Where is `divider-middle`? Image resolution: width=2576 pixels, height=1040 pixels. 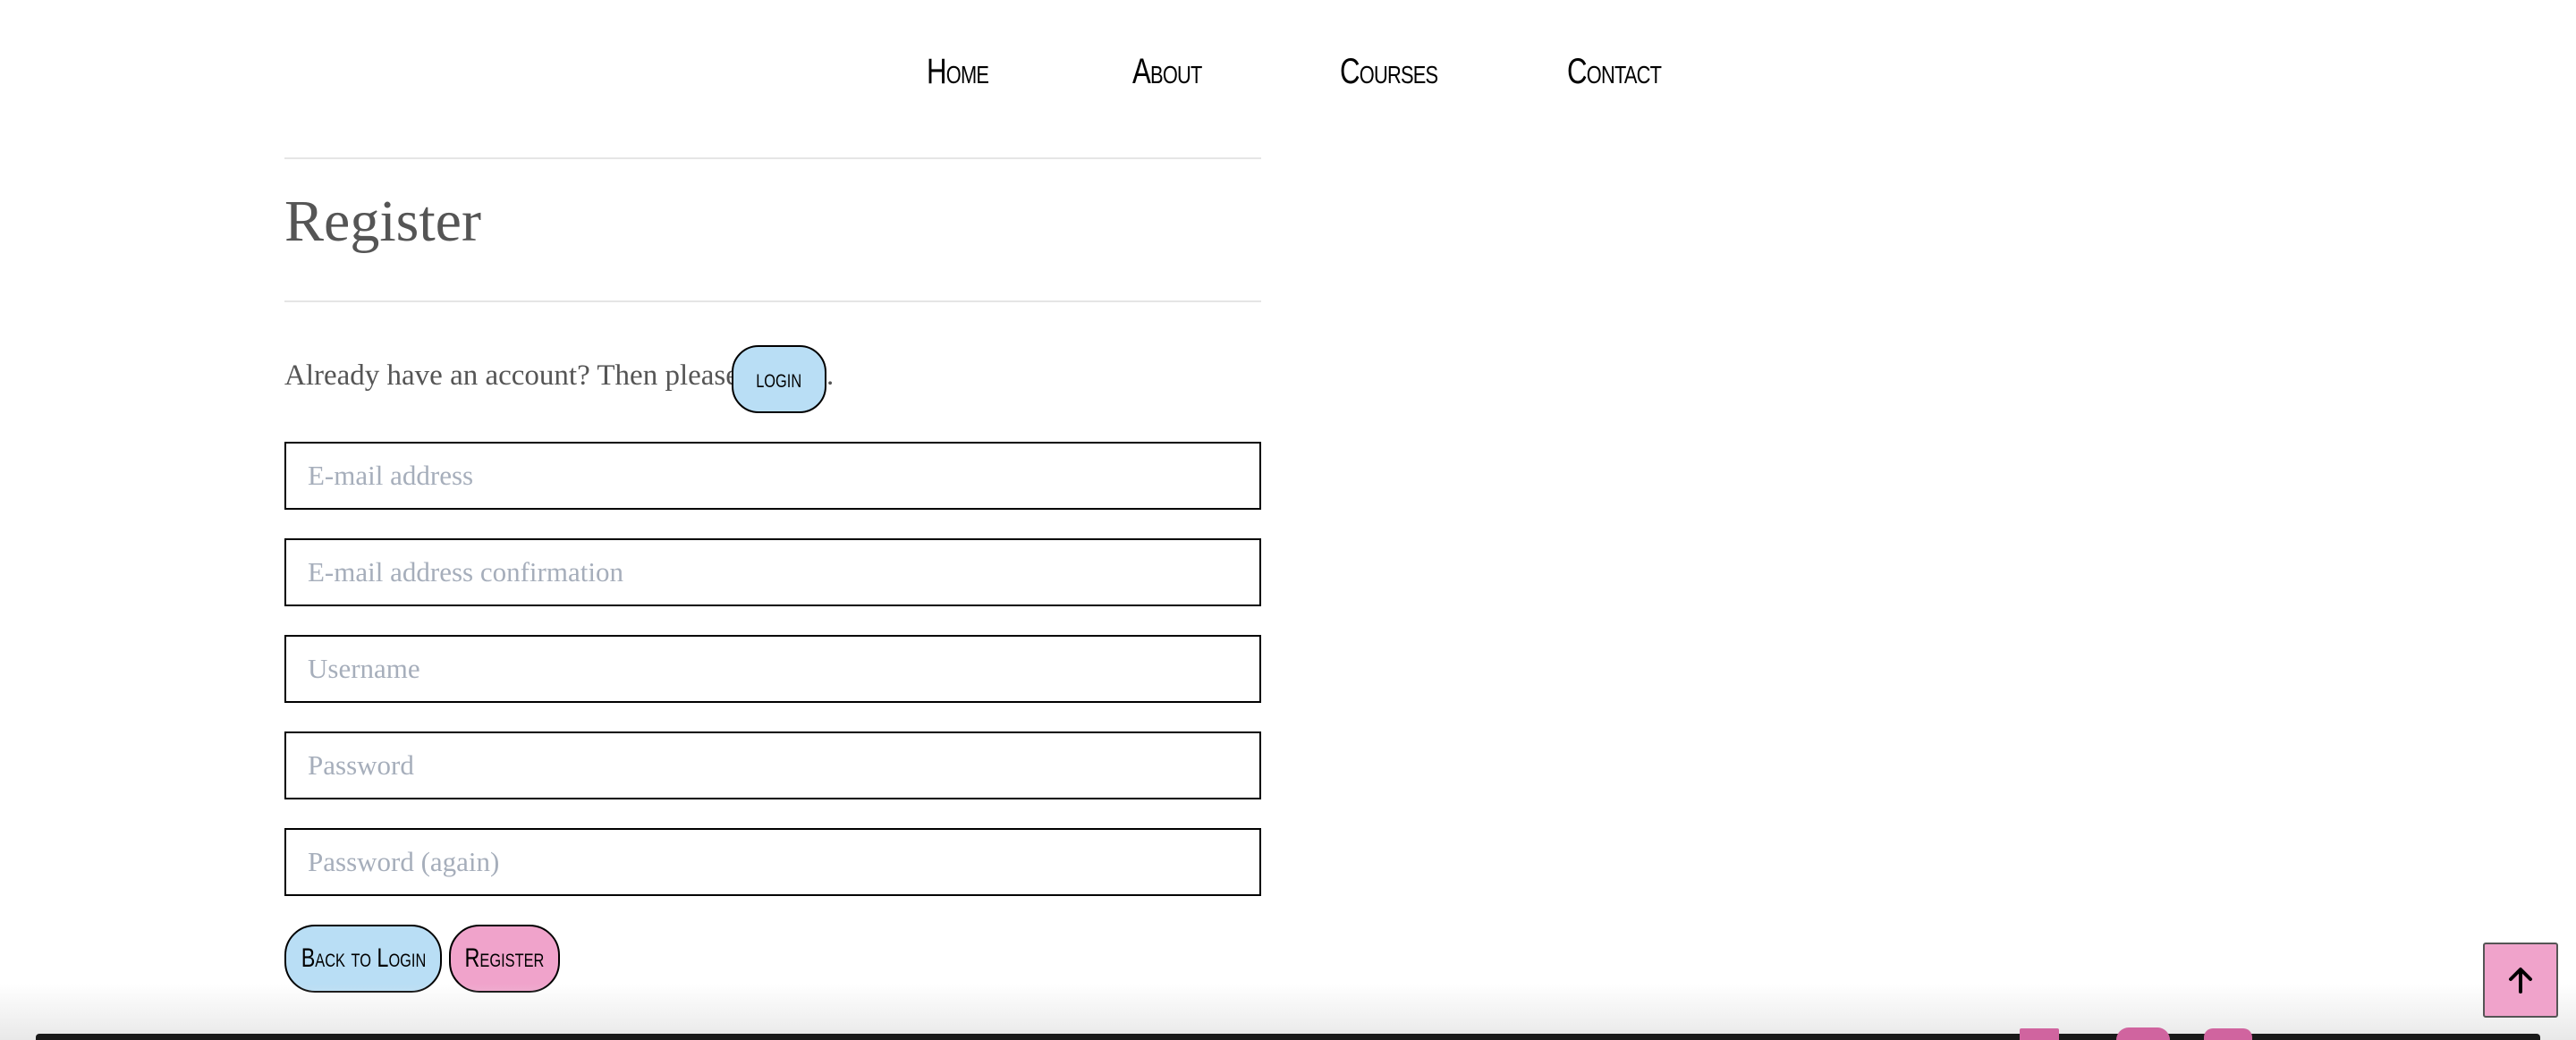
divider-middle is located at coordinates (772, 301).